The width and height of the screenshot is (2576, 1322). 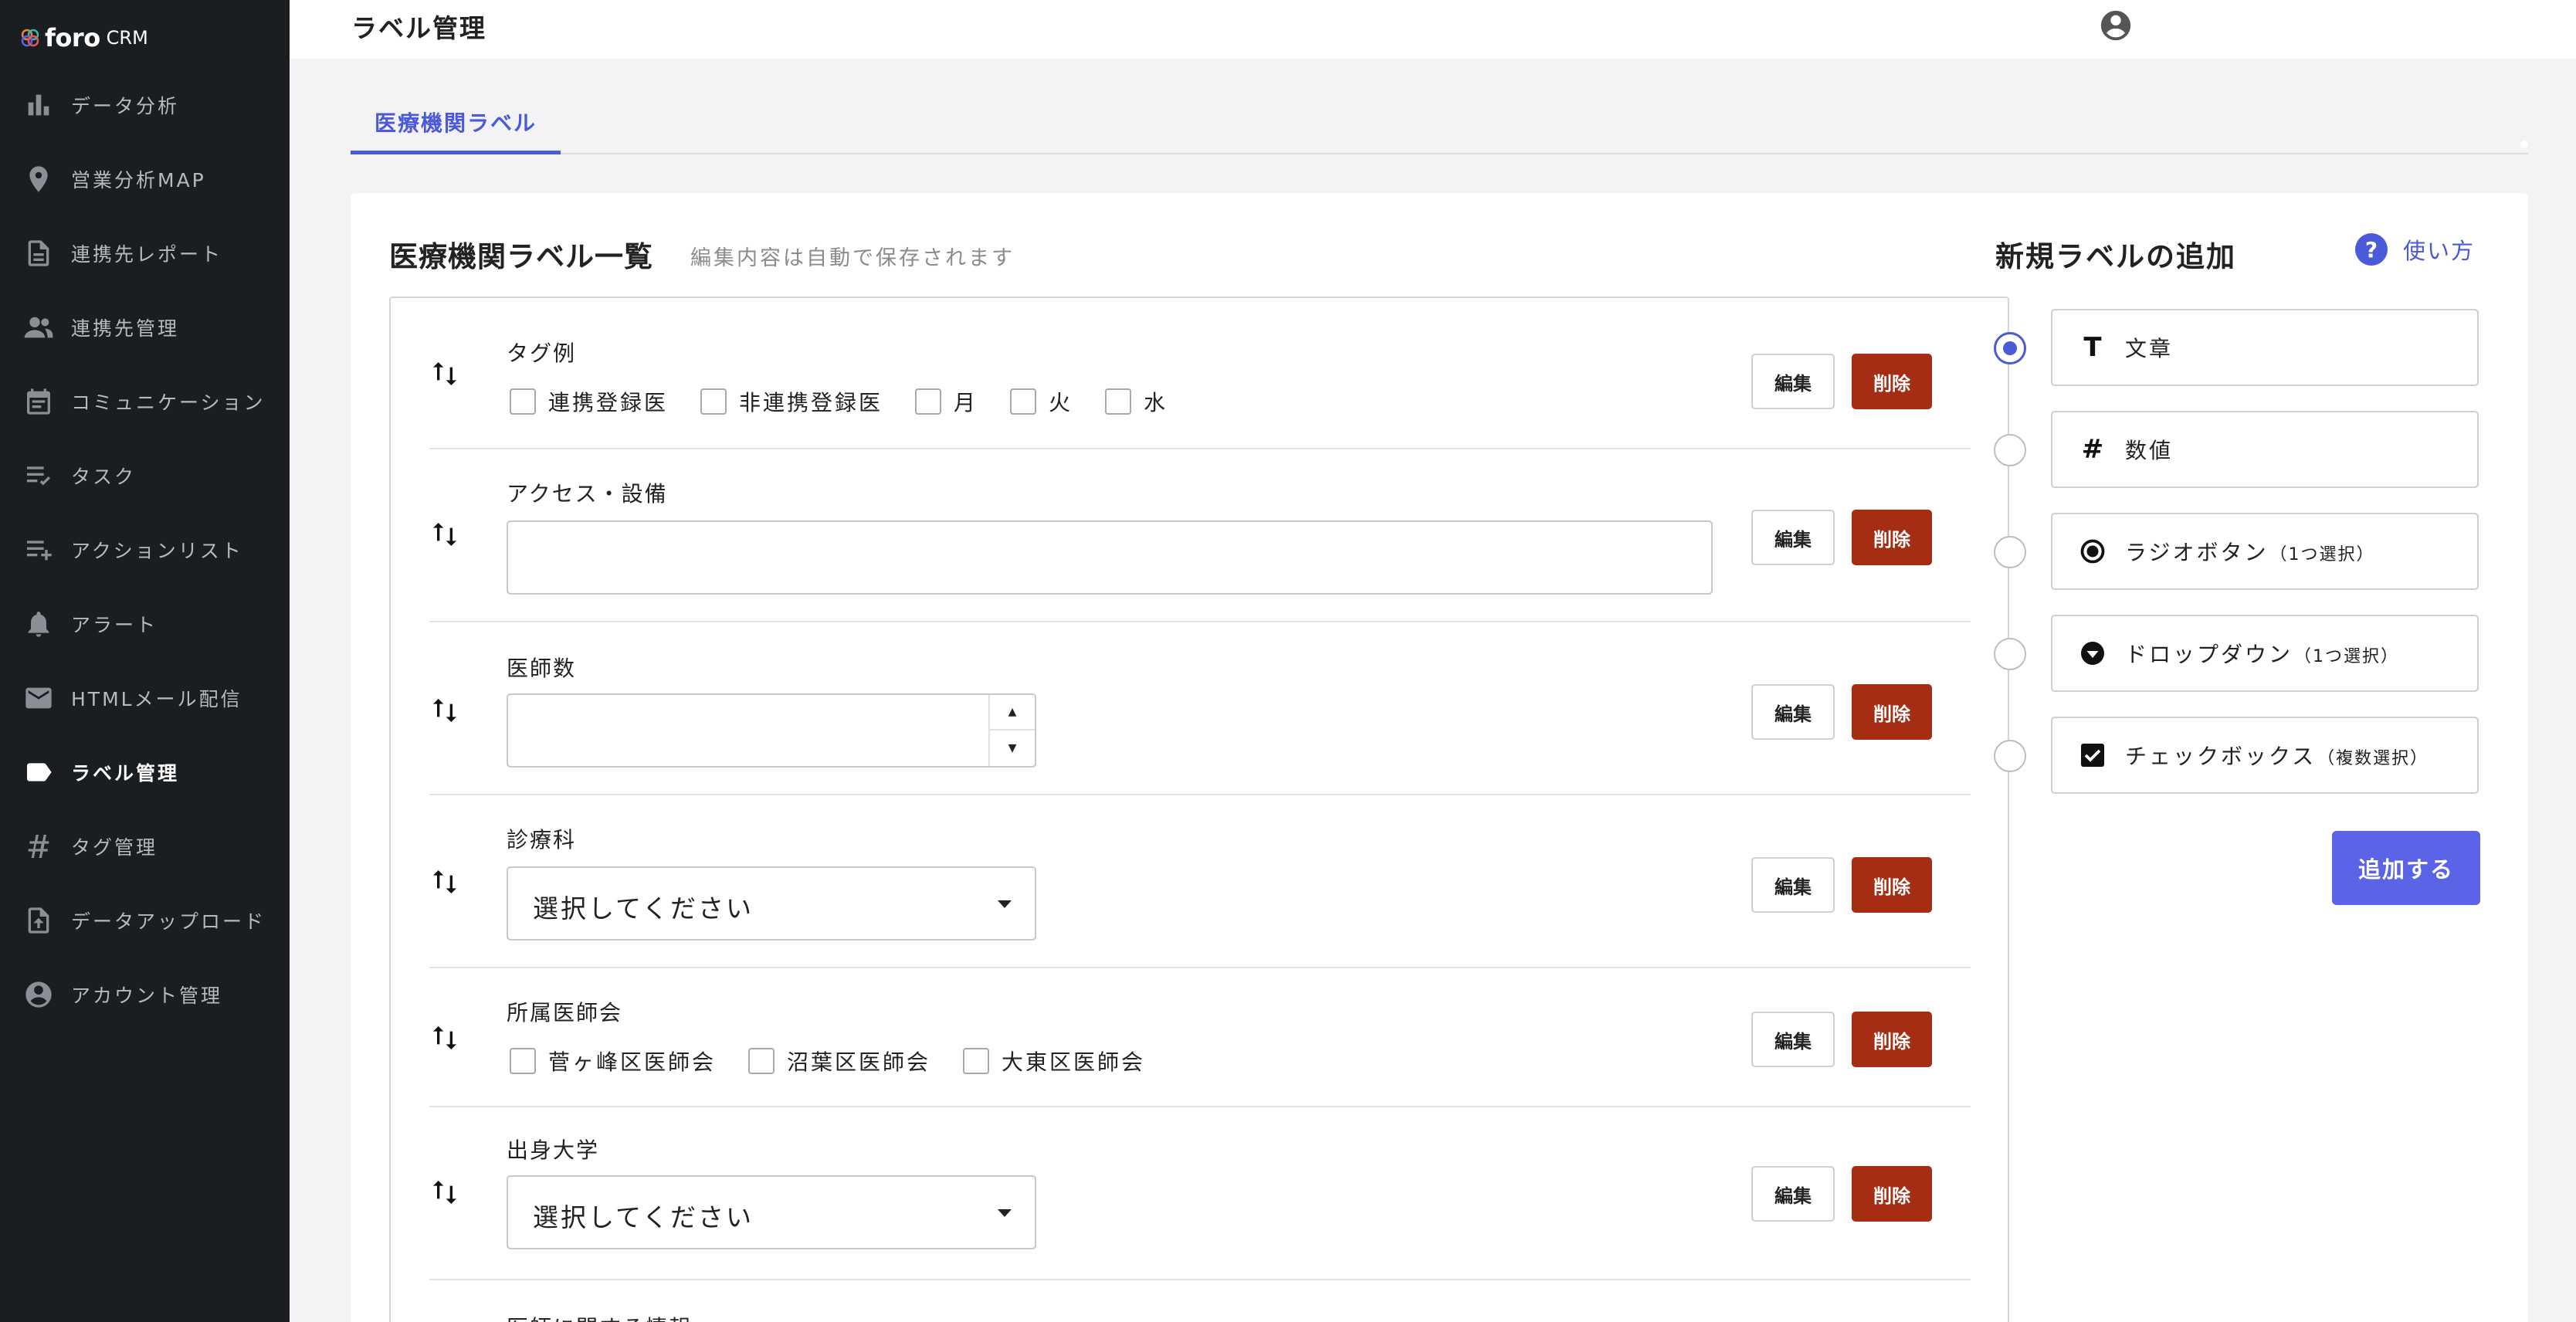 I want to click on label-type-option-checkbox: チェックボックス（複数選択）, so click(x=2236, y=755).